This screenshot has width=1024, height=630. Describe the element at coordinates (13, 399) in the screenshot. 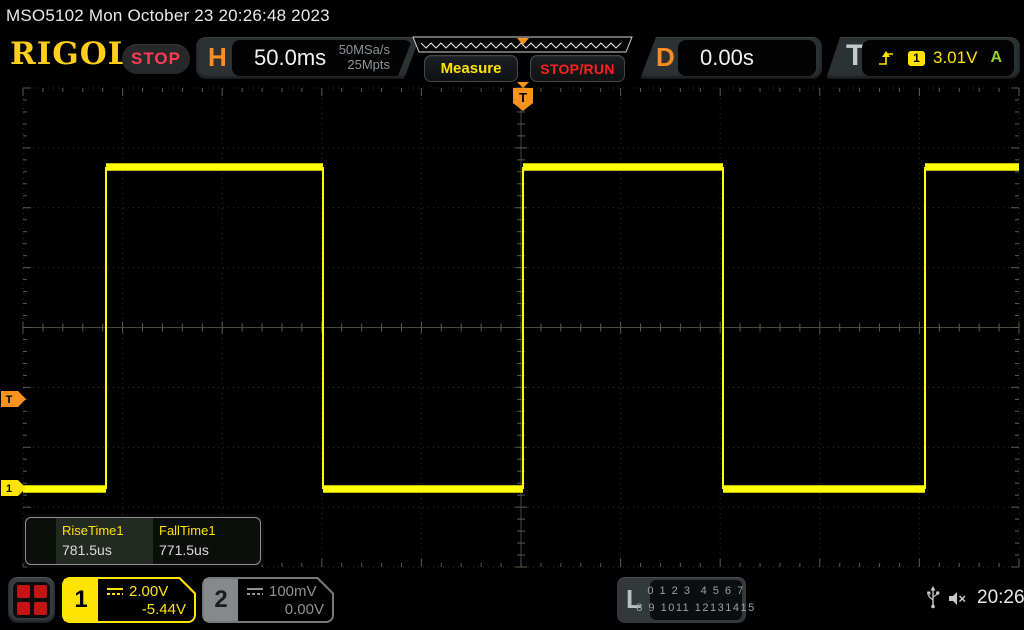

I see `trigger-level-marker: T` at that location.